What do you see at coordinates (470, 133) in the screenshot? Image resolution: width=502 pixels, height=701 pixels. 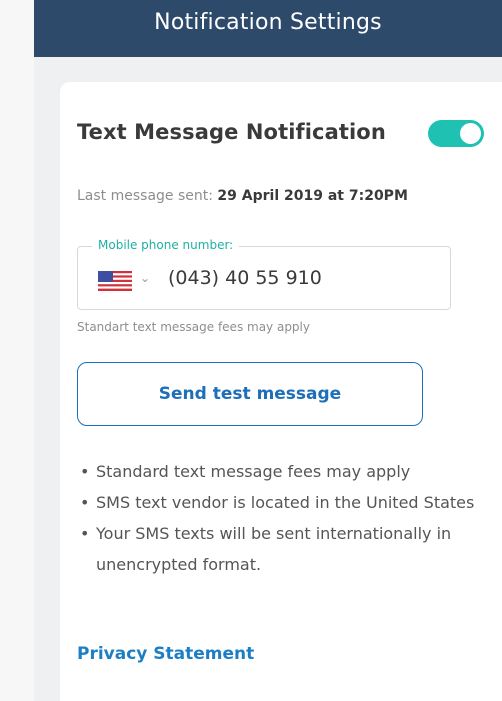 I see `toggle-knob` at bounding box center [470, 133].